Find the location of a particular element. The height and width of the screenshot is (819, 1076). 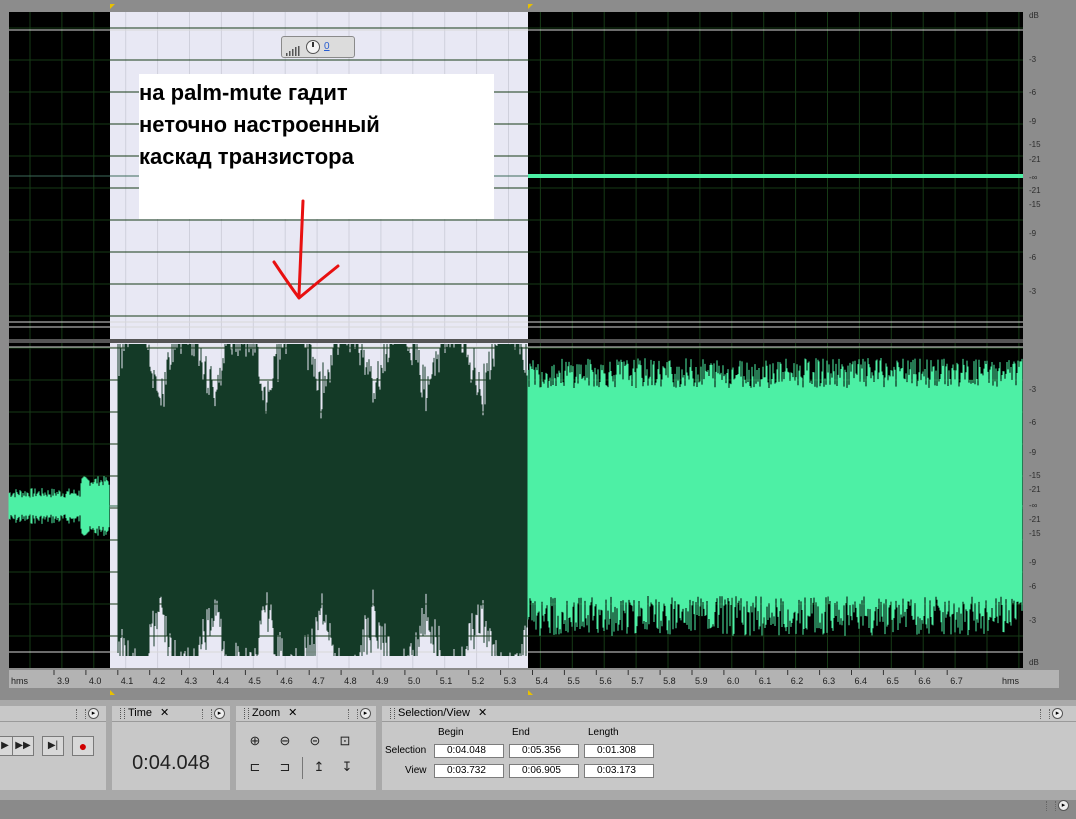

time-ruler-tick-label: 5.8 is located at coordinates (669, 681).